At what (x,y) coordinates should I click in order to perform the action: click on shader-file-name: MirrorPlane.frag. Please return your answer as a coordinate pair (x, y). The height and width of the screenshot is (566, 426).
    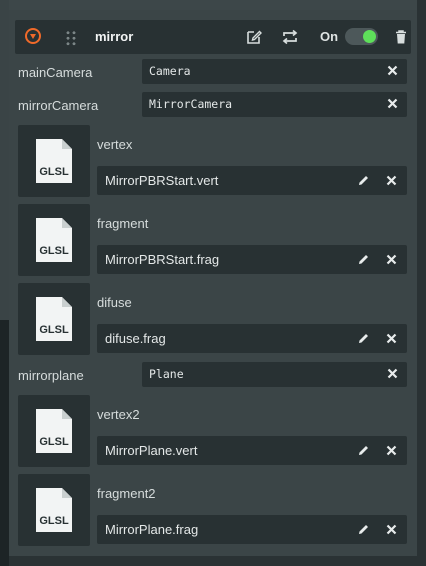
    Looking at the image, I should click on (152, 529).